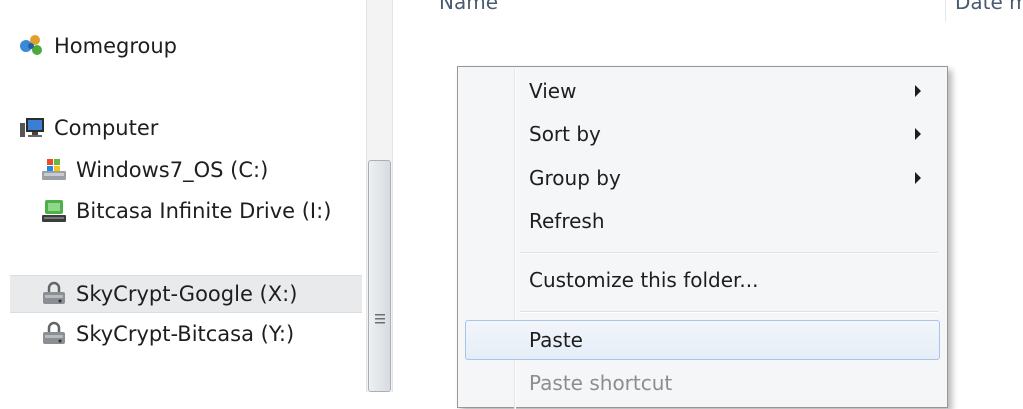 This screenshot has height=409, width=1023. What do you see at coordinates (702, 178) in the screenshot?
I see `menu-item-group-by: Group by` at bounding box center [702, 178].